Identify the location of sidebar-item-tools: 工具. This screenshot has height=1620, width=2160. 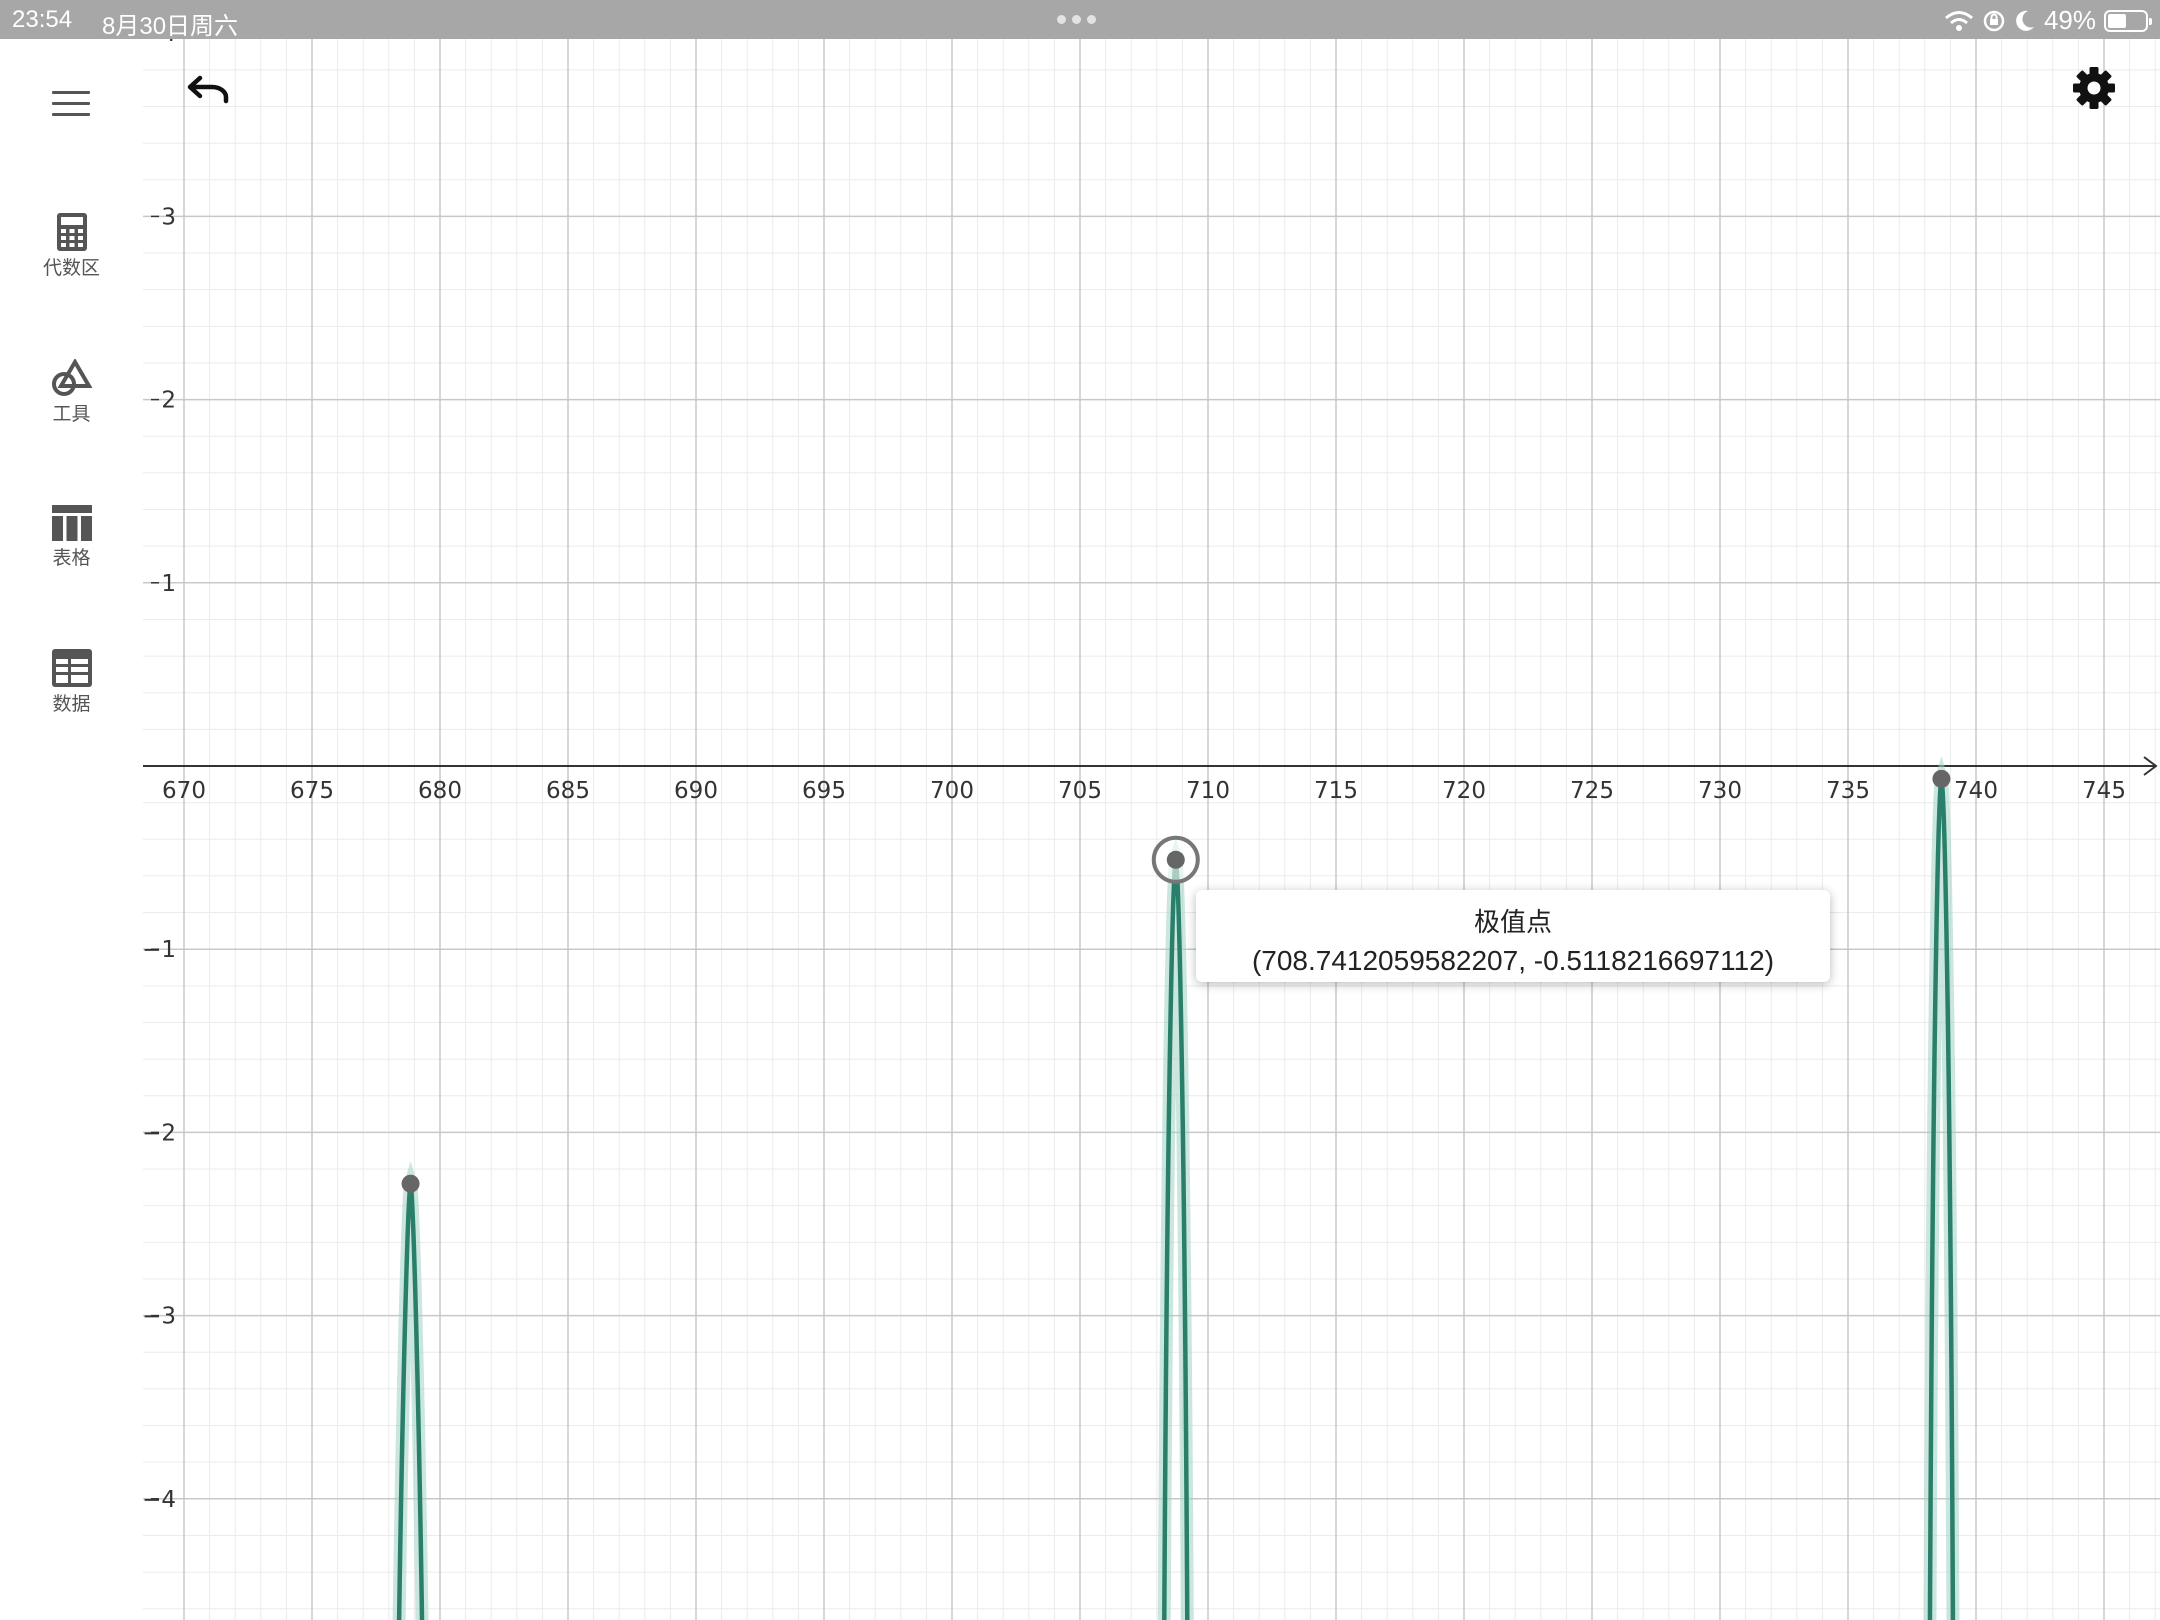
(71, 392).